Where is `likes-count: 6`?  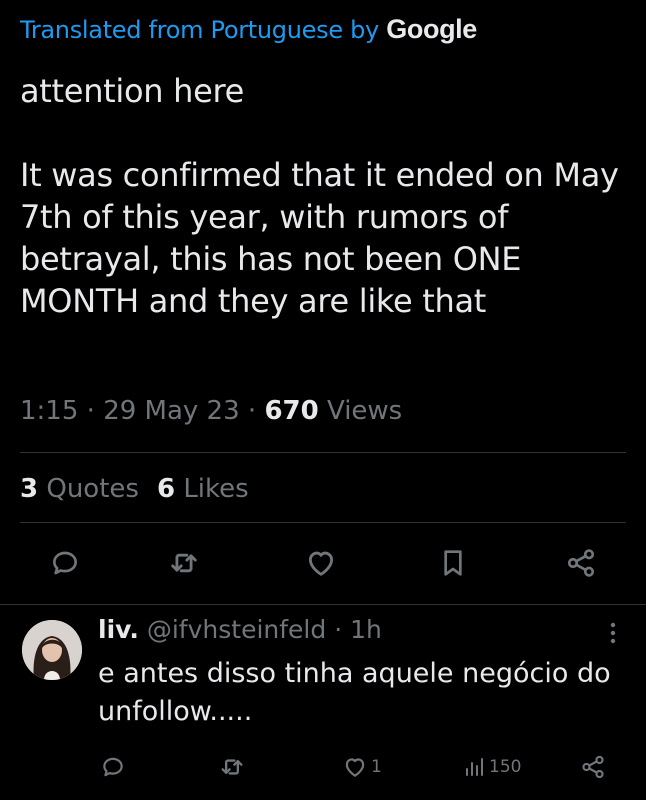 likes-count: 6 is located at coordinates (166, 489).